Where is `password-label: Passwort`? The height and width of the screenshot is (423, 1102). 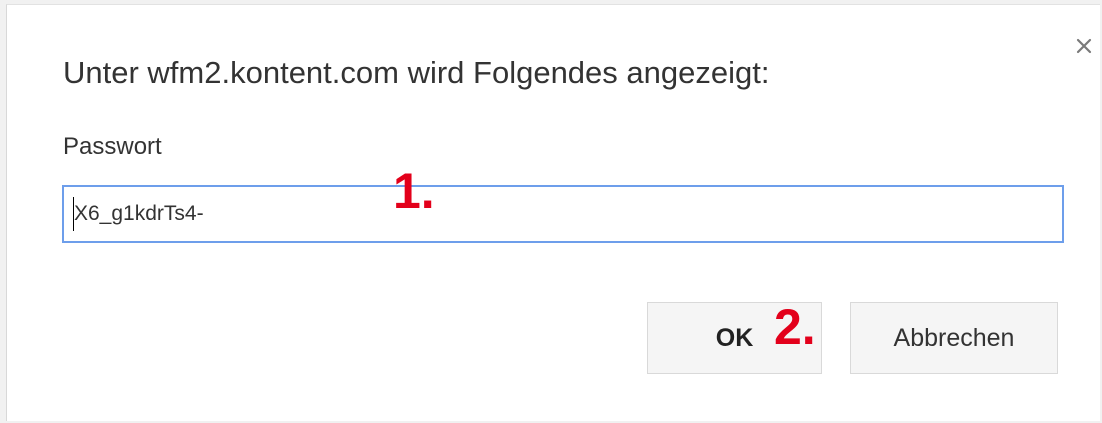
password-label: Passwort is located at coordinates (112, 146).